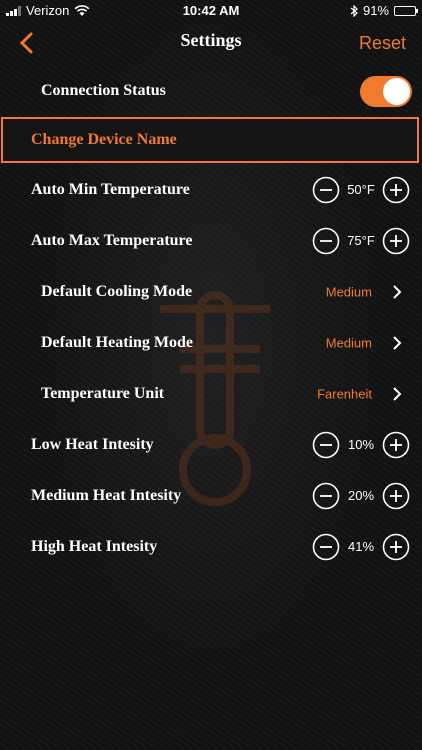 The image size is (422, 750). I want to click on auto-max-temperature-row: Auto Max Temperature 75°F, so click(211, 241).